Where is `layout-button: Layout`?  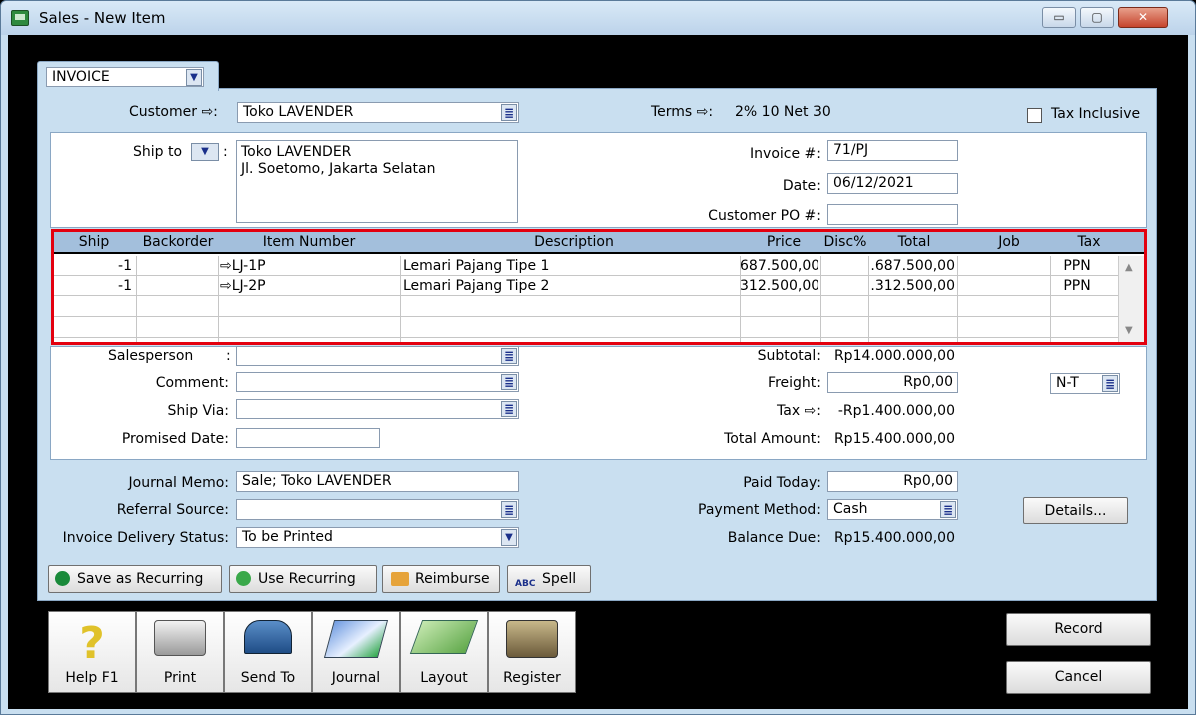
layout-button: Layout is located at coordinates (444, 652).